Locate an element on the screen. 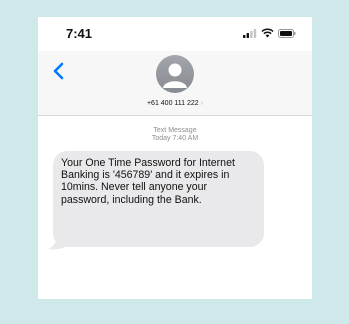 This screenshot has width=349, height=324. status-bar: 7:41 is located at coordinates (175, 34).